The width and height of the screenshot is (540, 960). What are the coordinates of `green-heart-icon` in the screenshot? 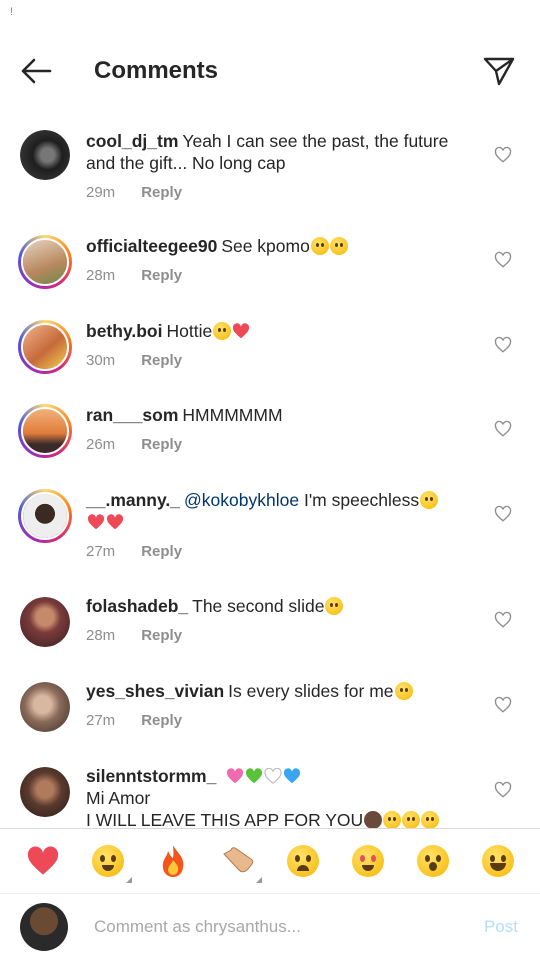 It's located at (254, 776).